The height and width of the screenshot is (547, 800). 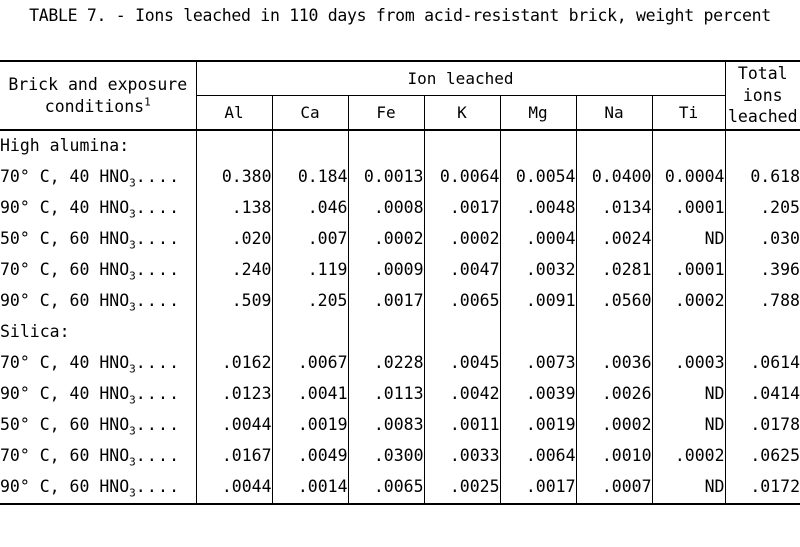 I want to click on cell-fe: 0.0013, so click(x=385, y=177).